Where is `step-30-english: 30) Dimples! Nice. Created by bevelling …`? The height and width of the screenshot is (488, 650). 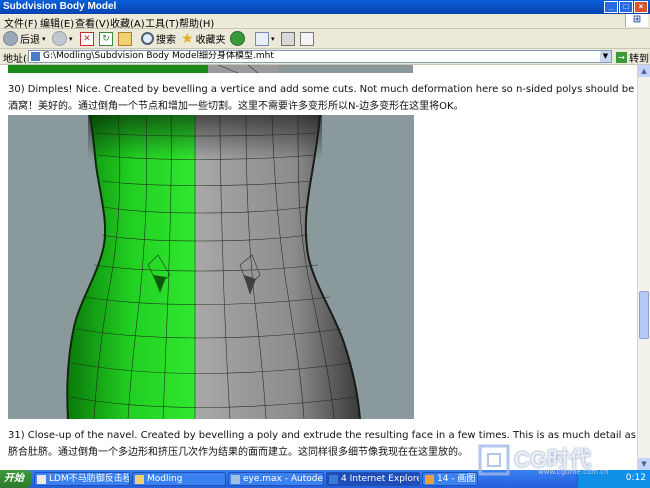
step-30-english: 30) Dimples! Nice. Created by bevelling … is located at coordinates (322, 89).